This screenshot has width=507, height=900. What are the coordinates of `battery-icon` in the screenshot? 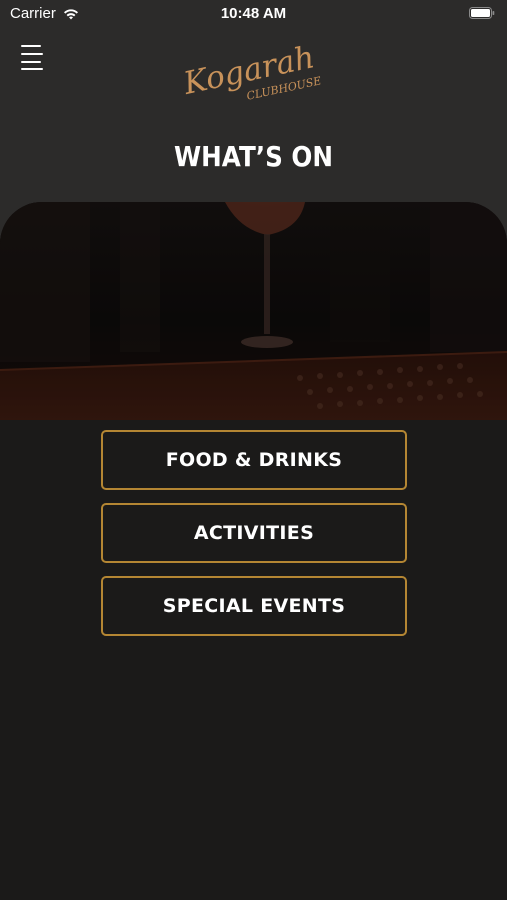 It's located at (482, 13).